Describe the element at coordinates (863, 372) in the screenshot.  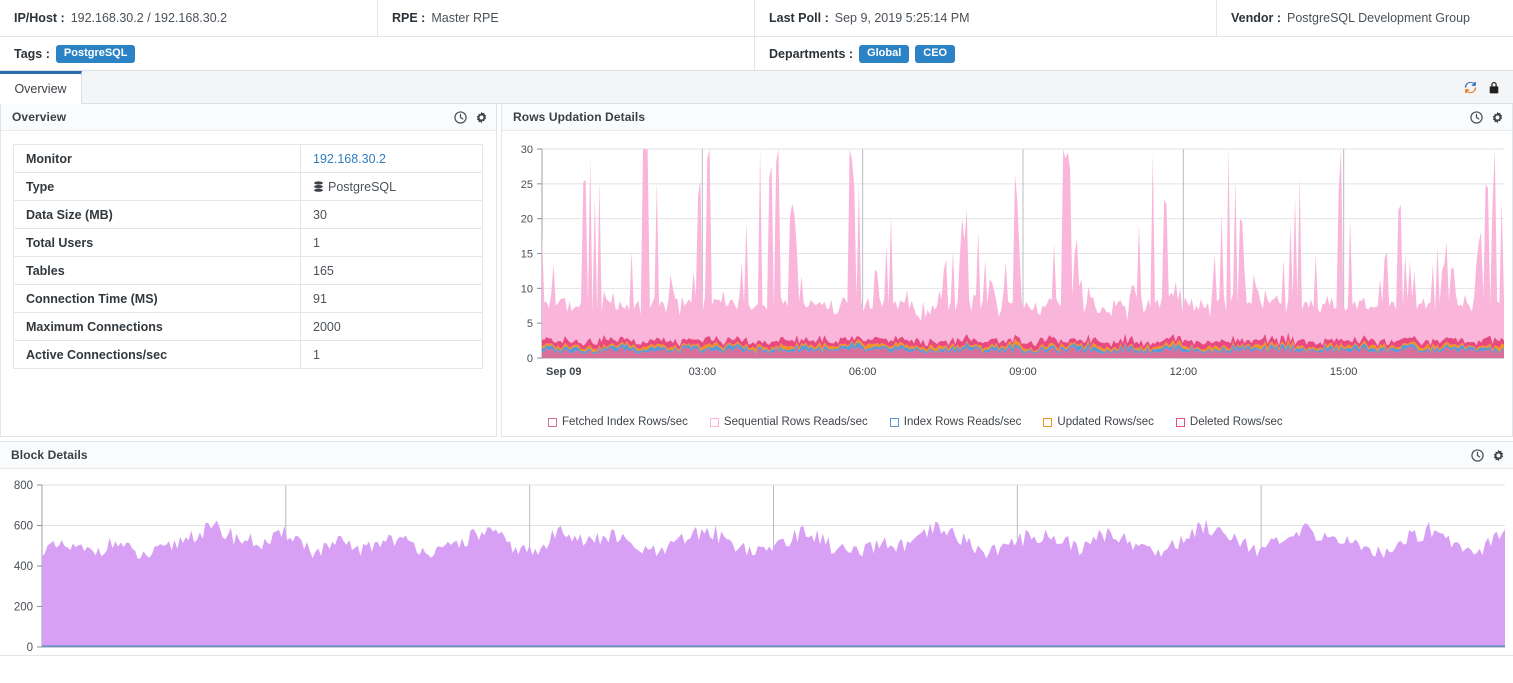
I see `svg-text: 06:00` at that location.